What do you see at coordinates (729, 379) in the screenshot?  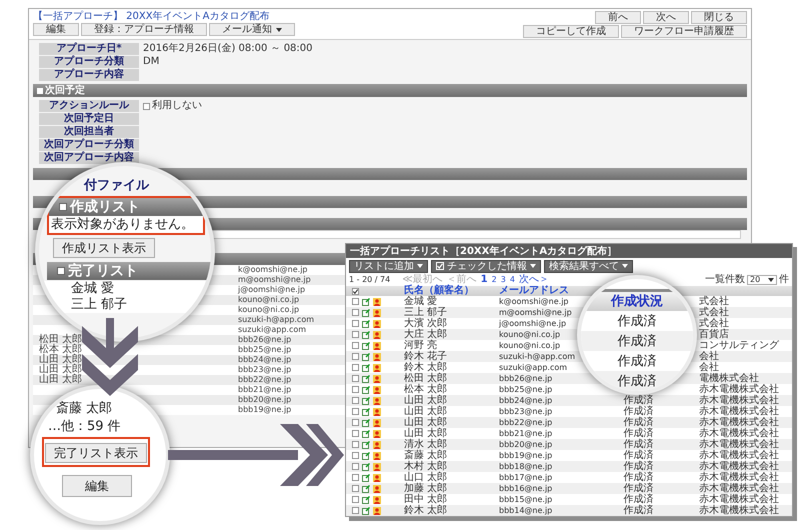 I see `company-cell: 電機株式会社` at bounding box center [729, 379].